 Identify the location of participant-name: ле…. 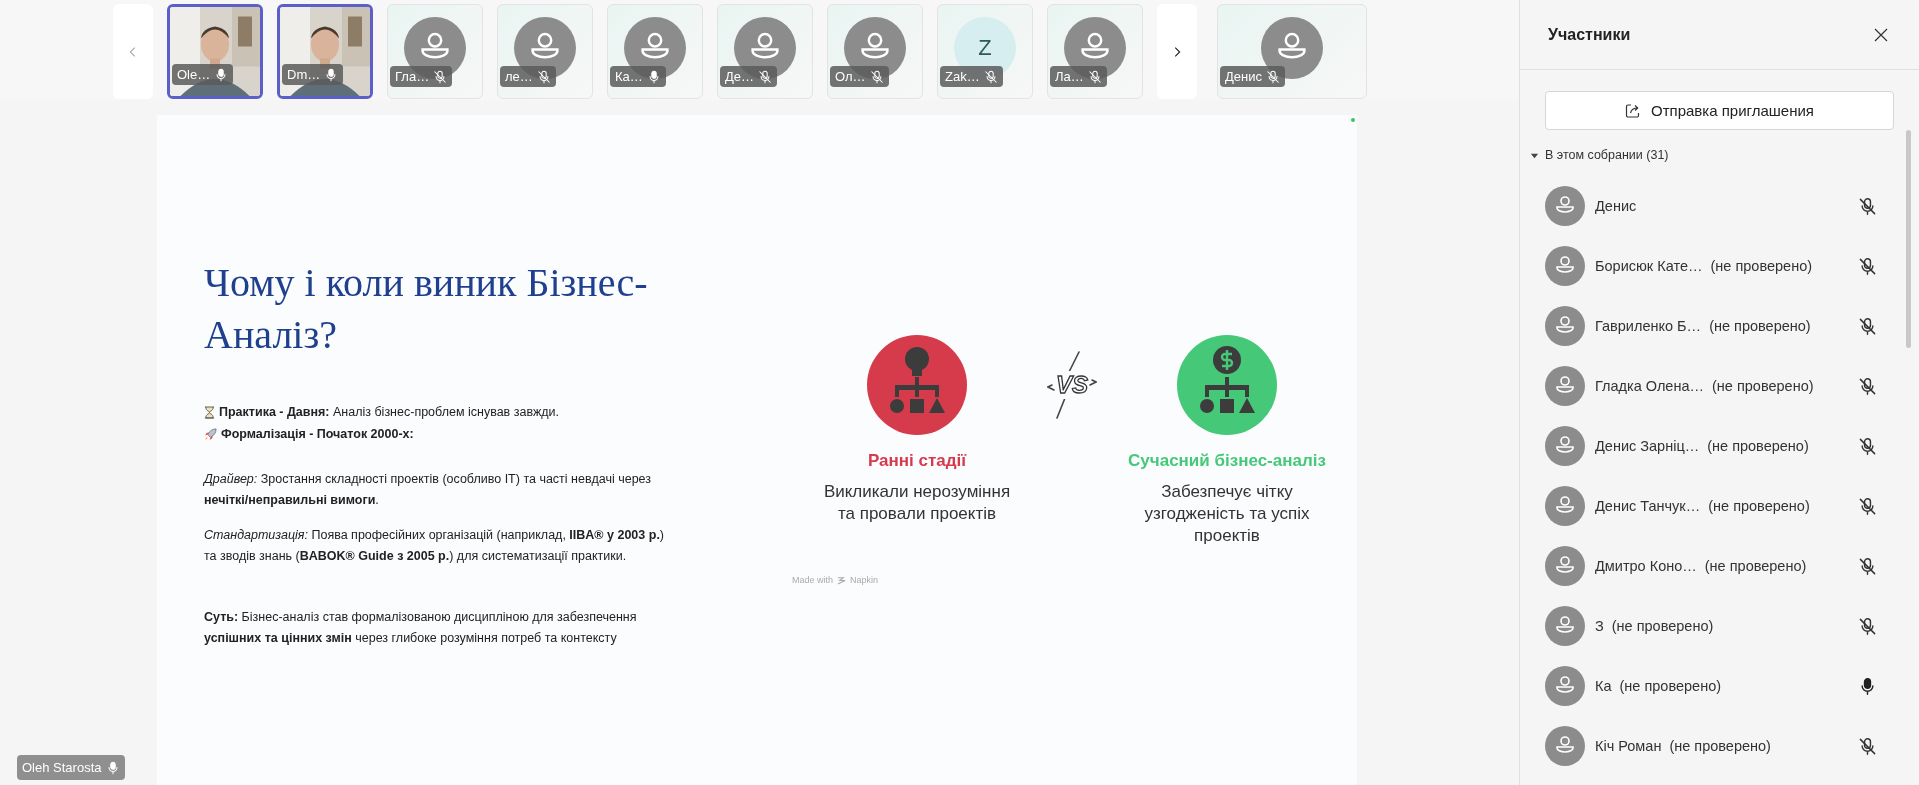
(519, 76).